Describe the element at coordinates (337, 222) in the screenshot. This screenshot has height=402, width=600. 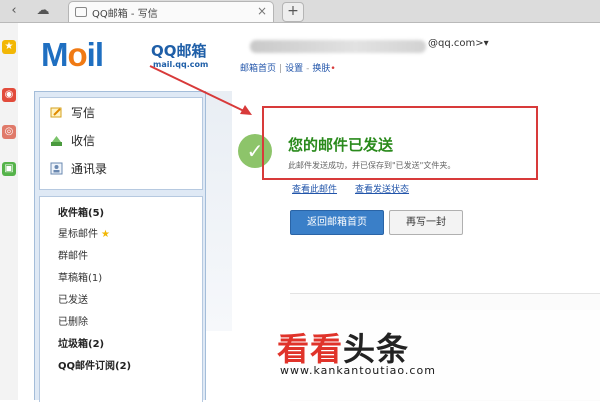
I see `return-home-button: 返回邮箱首页` at that location.